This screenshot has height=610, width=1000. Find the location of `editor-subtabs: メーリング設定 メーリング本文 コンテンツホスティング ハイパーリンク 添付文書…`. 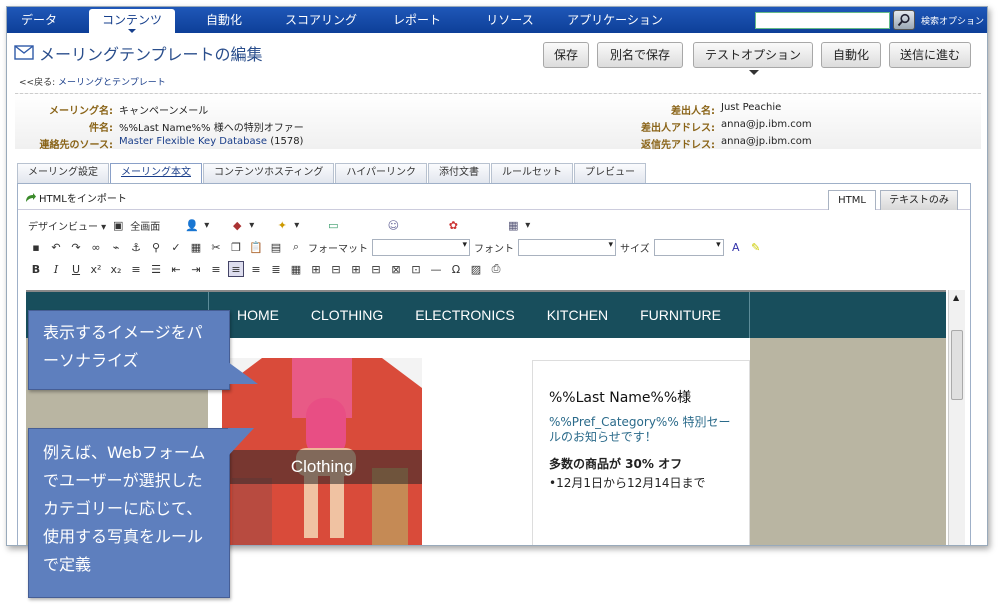

editor-subtabs: メーリング設定 メーリング本文 コンテンツホスティング ハイパーリンク 添付文書… is located at coordinates (332, 173).